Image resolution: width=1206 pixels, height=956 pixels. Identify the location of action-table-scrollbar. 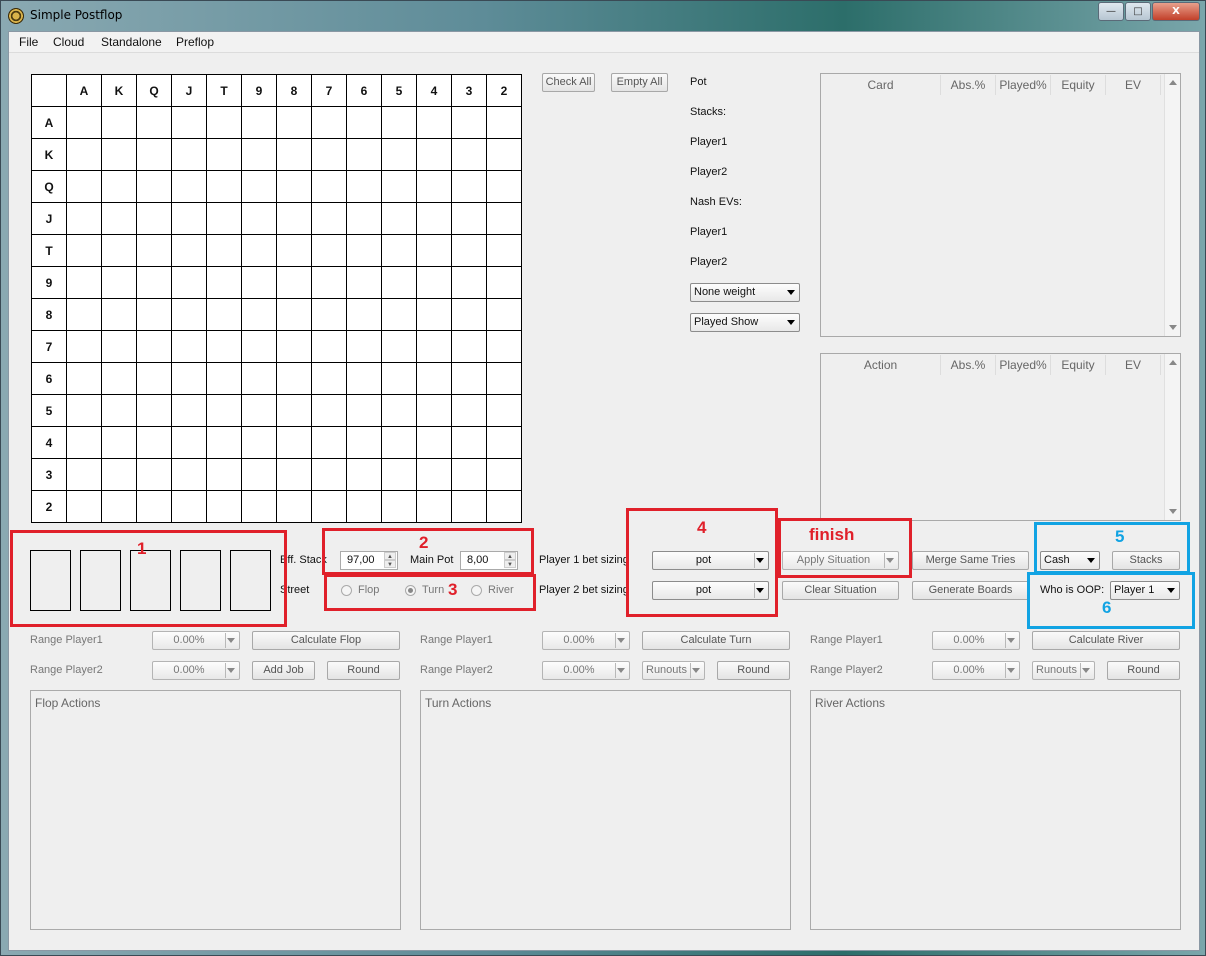
(1172, 437).